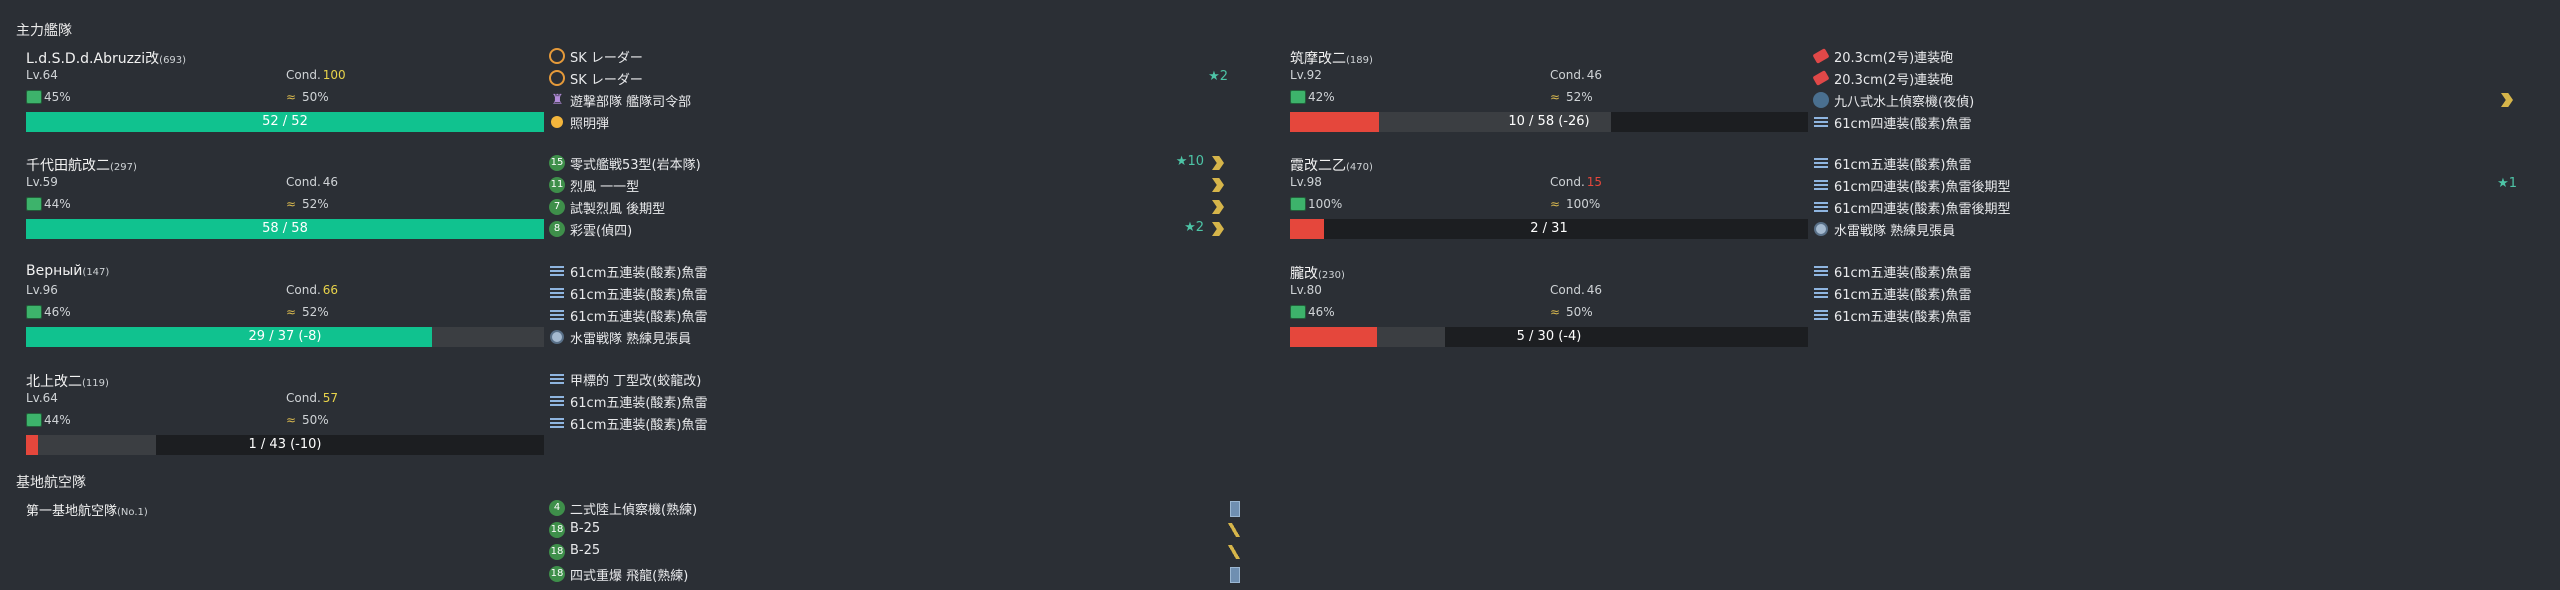  What do you see at coordinates (96, 272) in the screenshot?
I see `ship-id: (147)` at bounding box center [96, 272].